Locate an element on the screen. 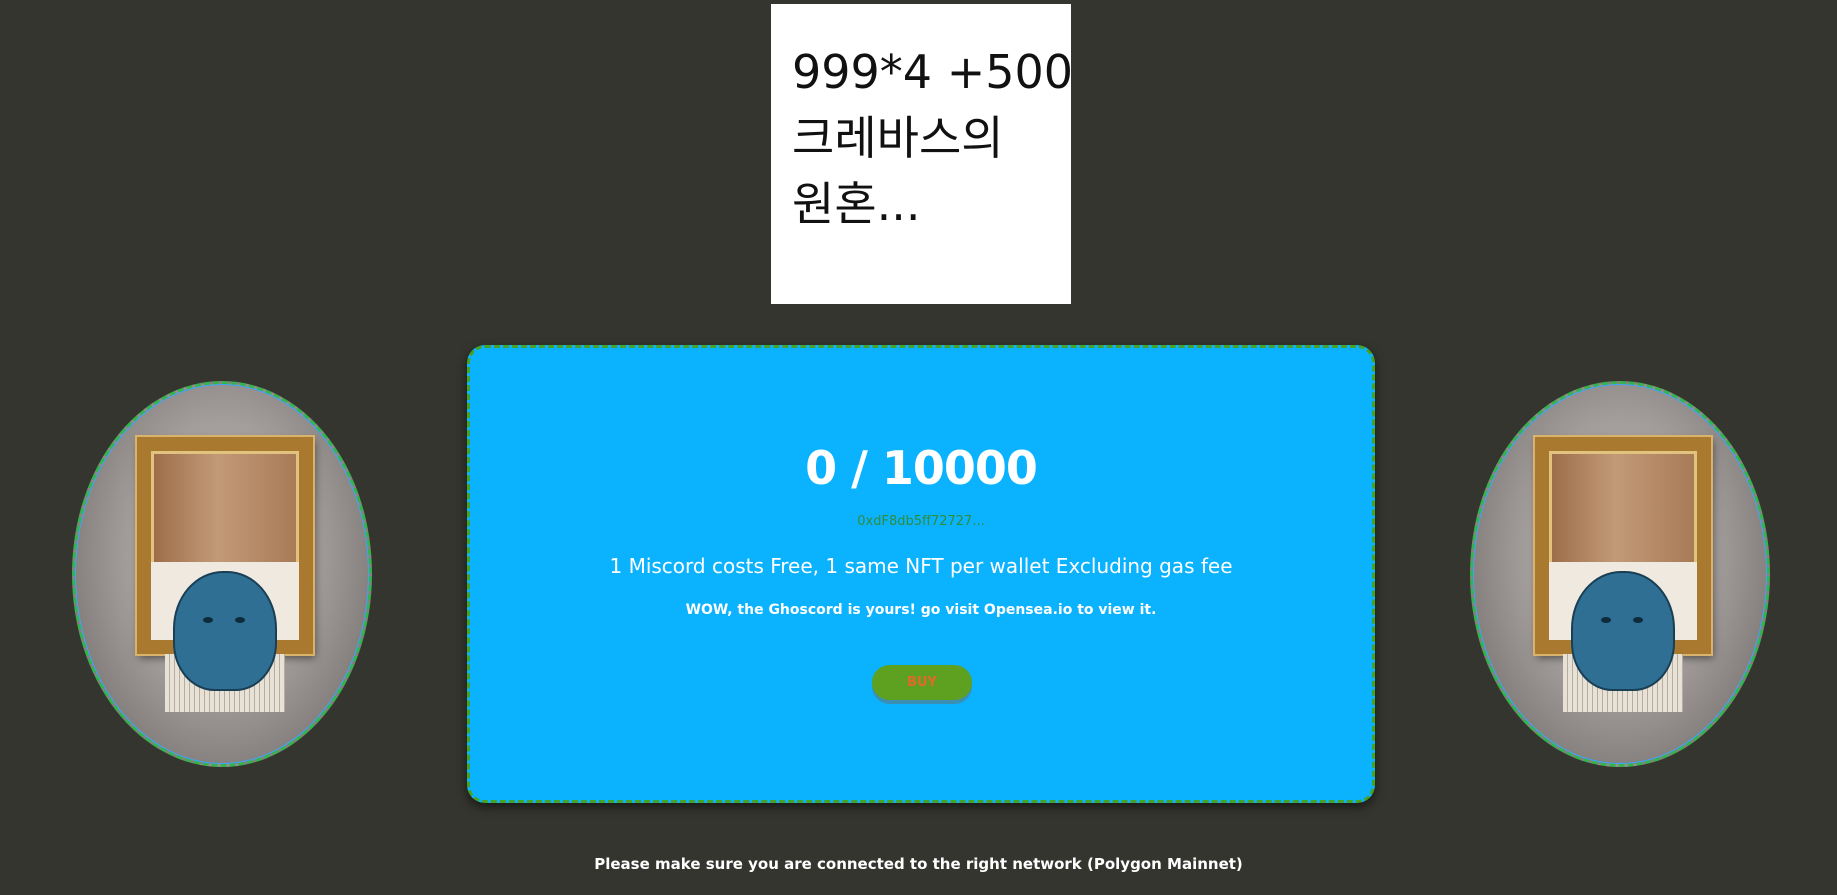 The height and width of the screenshot is (895, 1837). buy-button: BUY is located at coordinates (922, 682).